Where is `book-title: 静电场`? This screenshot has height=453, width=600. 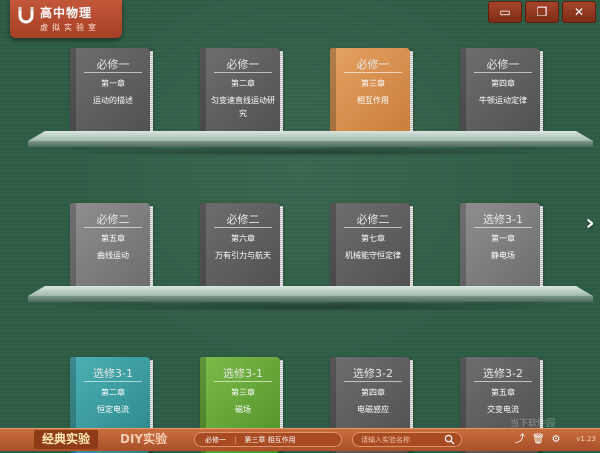 book-title: 静电场 is located at coordinates (503, 255).